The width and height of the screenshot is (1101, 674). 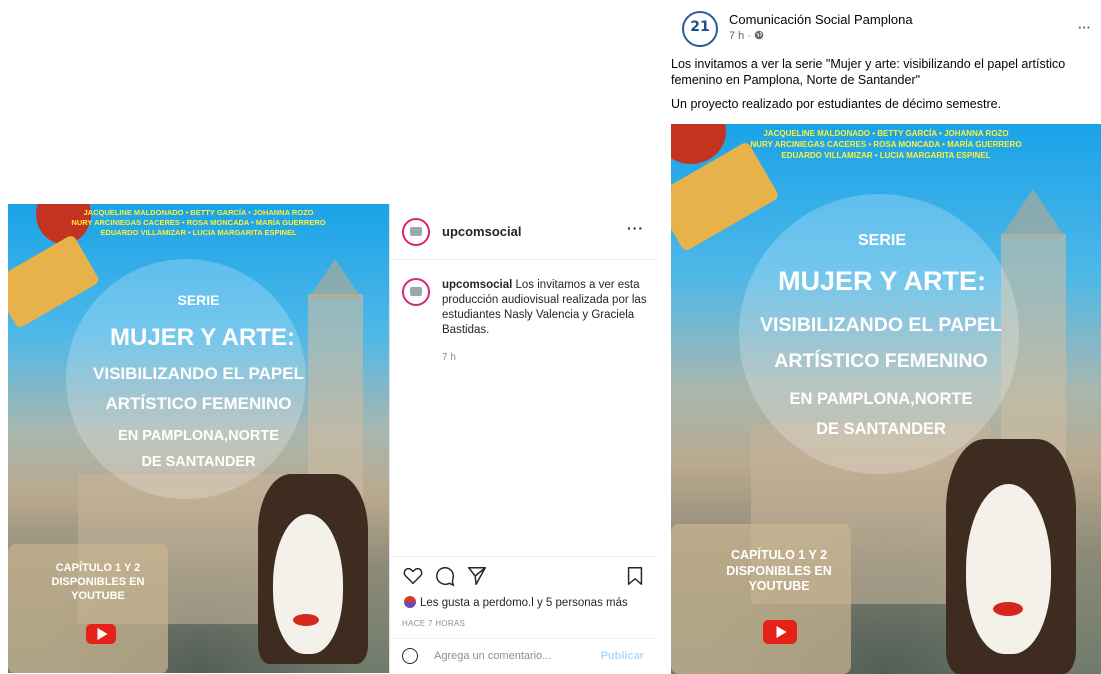 I want to click on avatar-logo-text: 21, so click(x=700, y=27).